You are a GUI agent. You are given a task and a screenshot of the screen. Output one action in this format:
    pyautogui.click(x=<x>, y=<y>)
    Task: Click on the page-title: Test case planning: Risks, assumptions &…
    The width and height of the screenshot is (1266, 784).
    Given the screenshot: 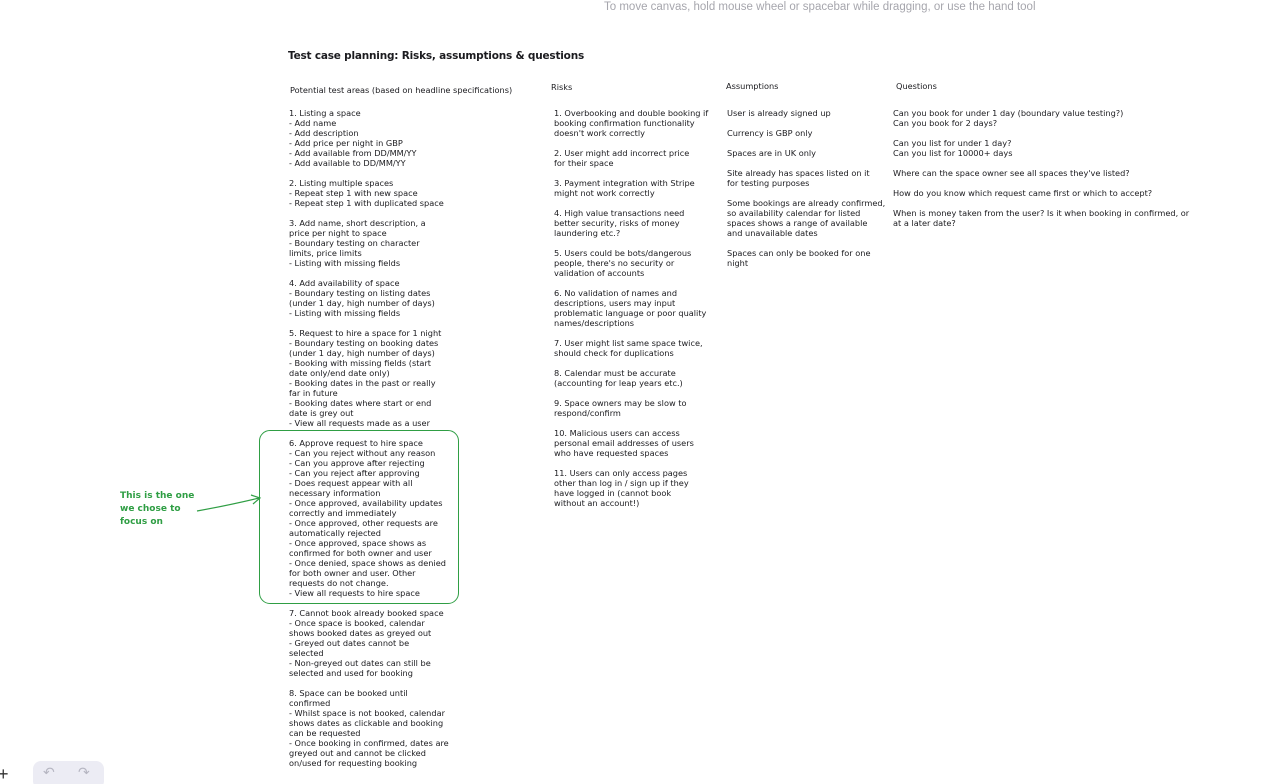 What is the action you would take?
    pyautogui.click(x=436, y=56)
    